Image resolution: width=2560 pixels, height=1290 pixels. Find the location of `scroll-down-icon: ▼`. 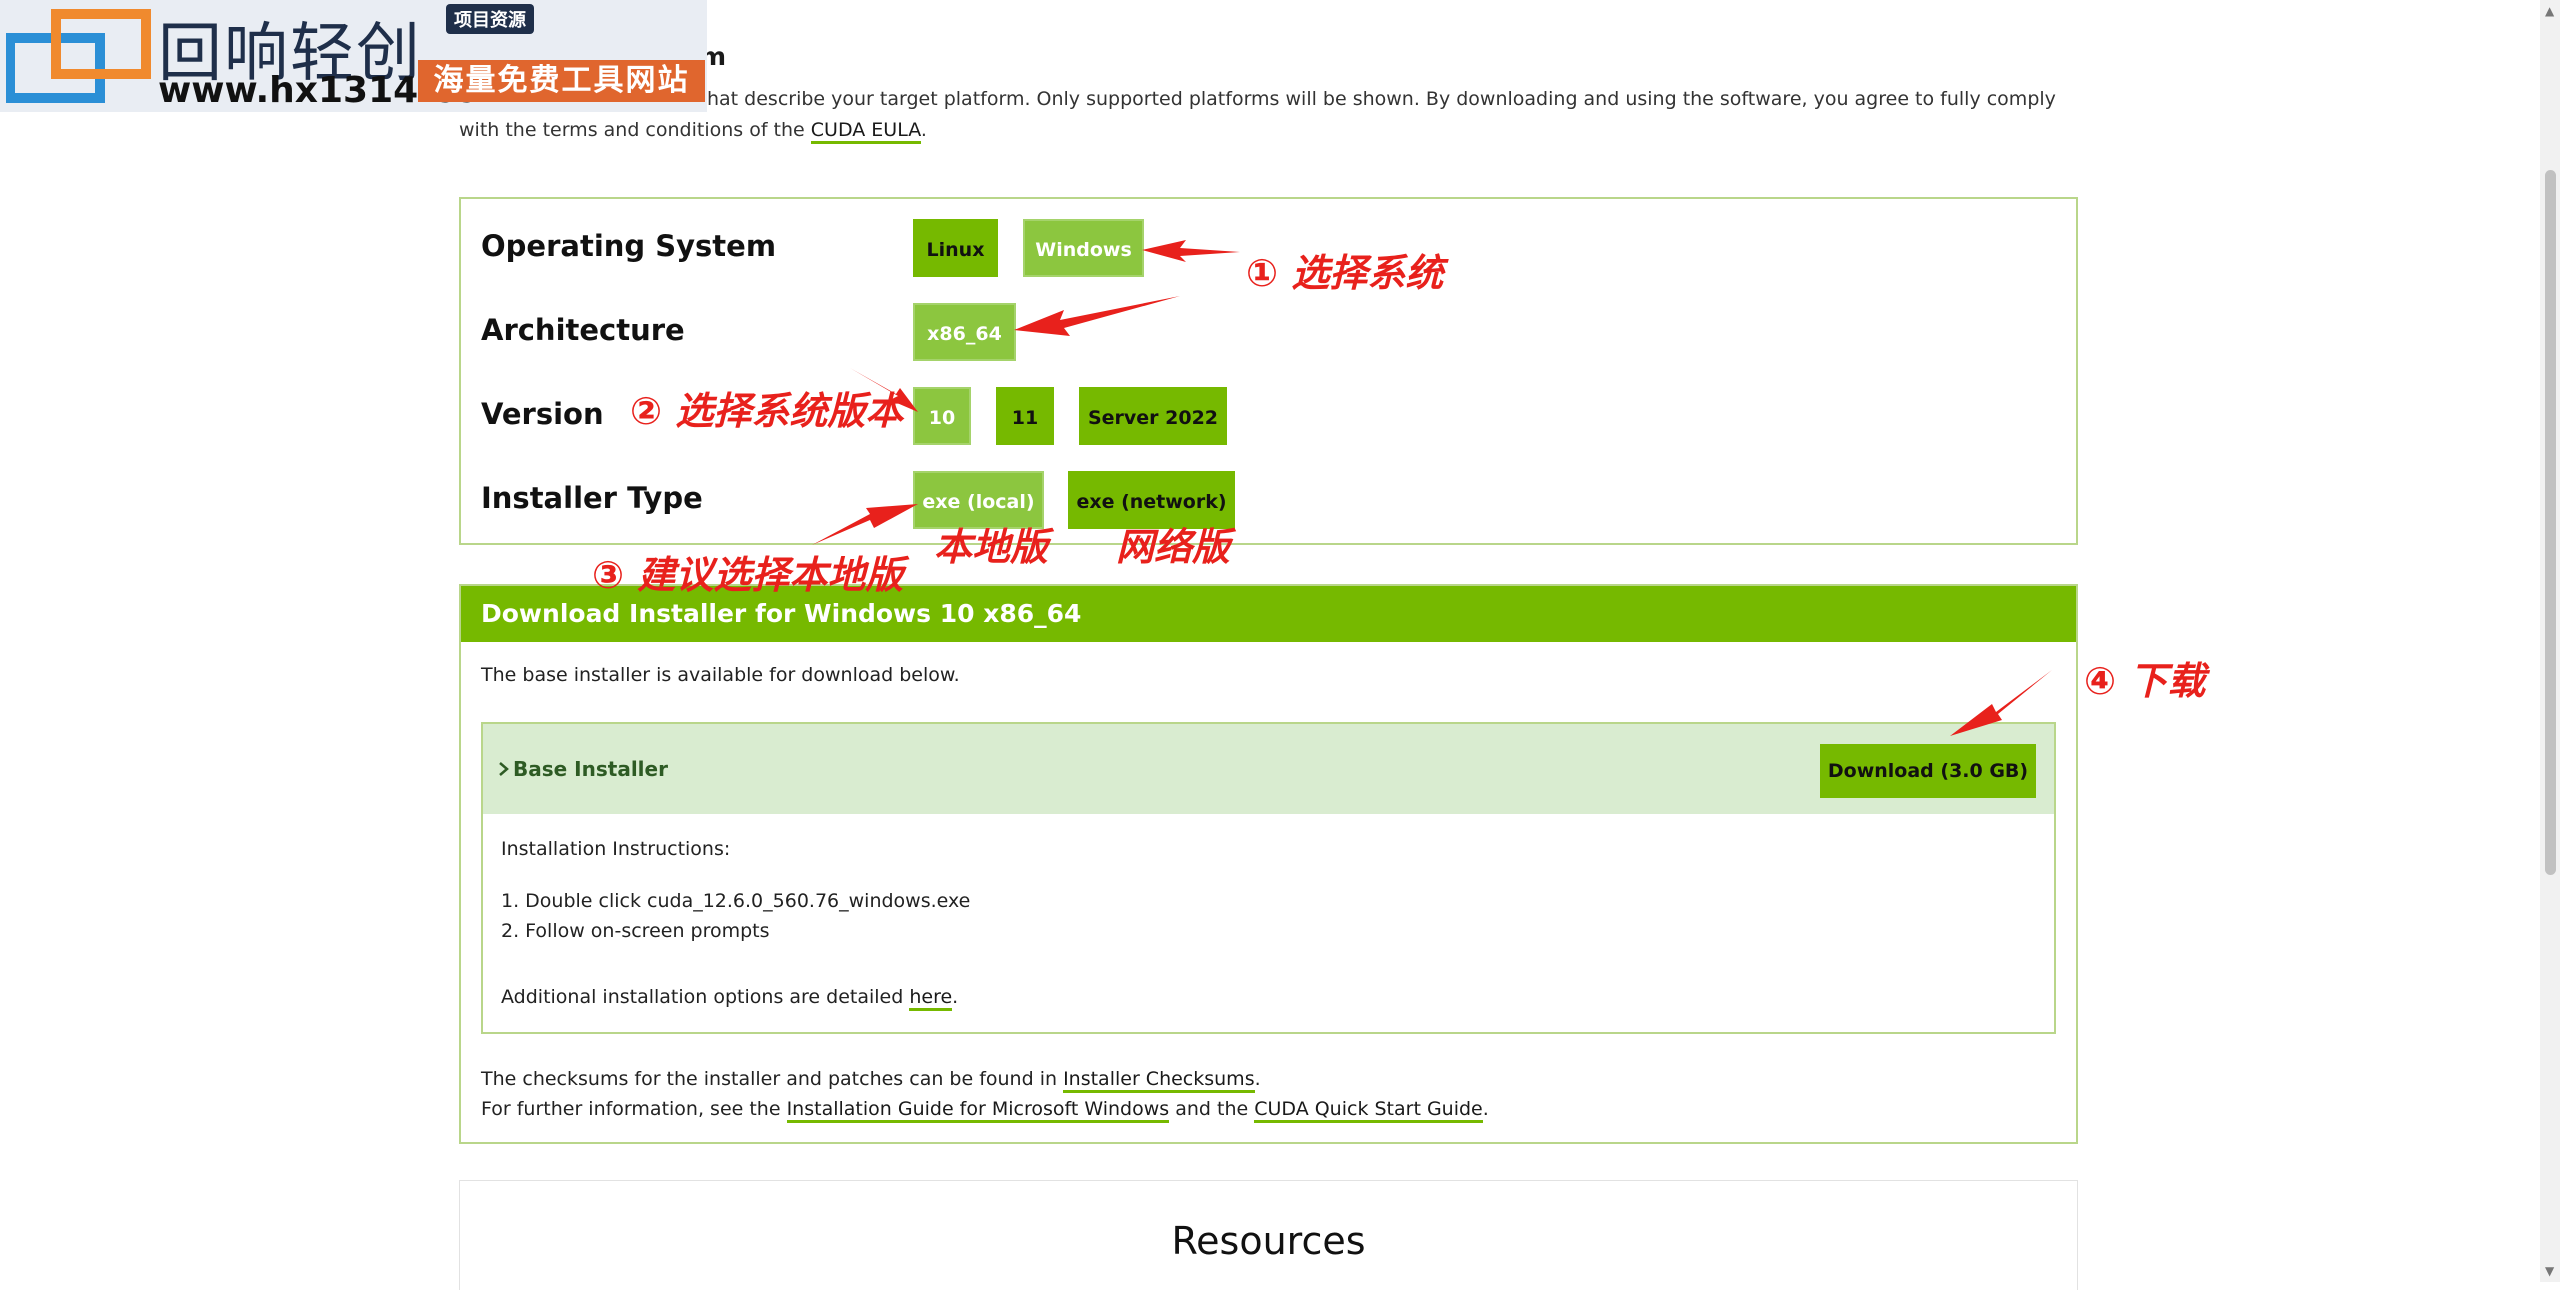

scroll-down-icon: ▼ is located at coordinates (2549, 1271).